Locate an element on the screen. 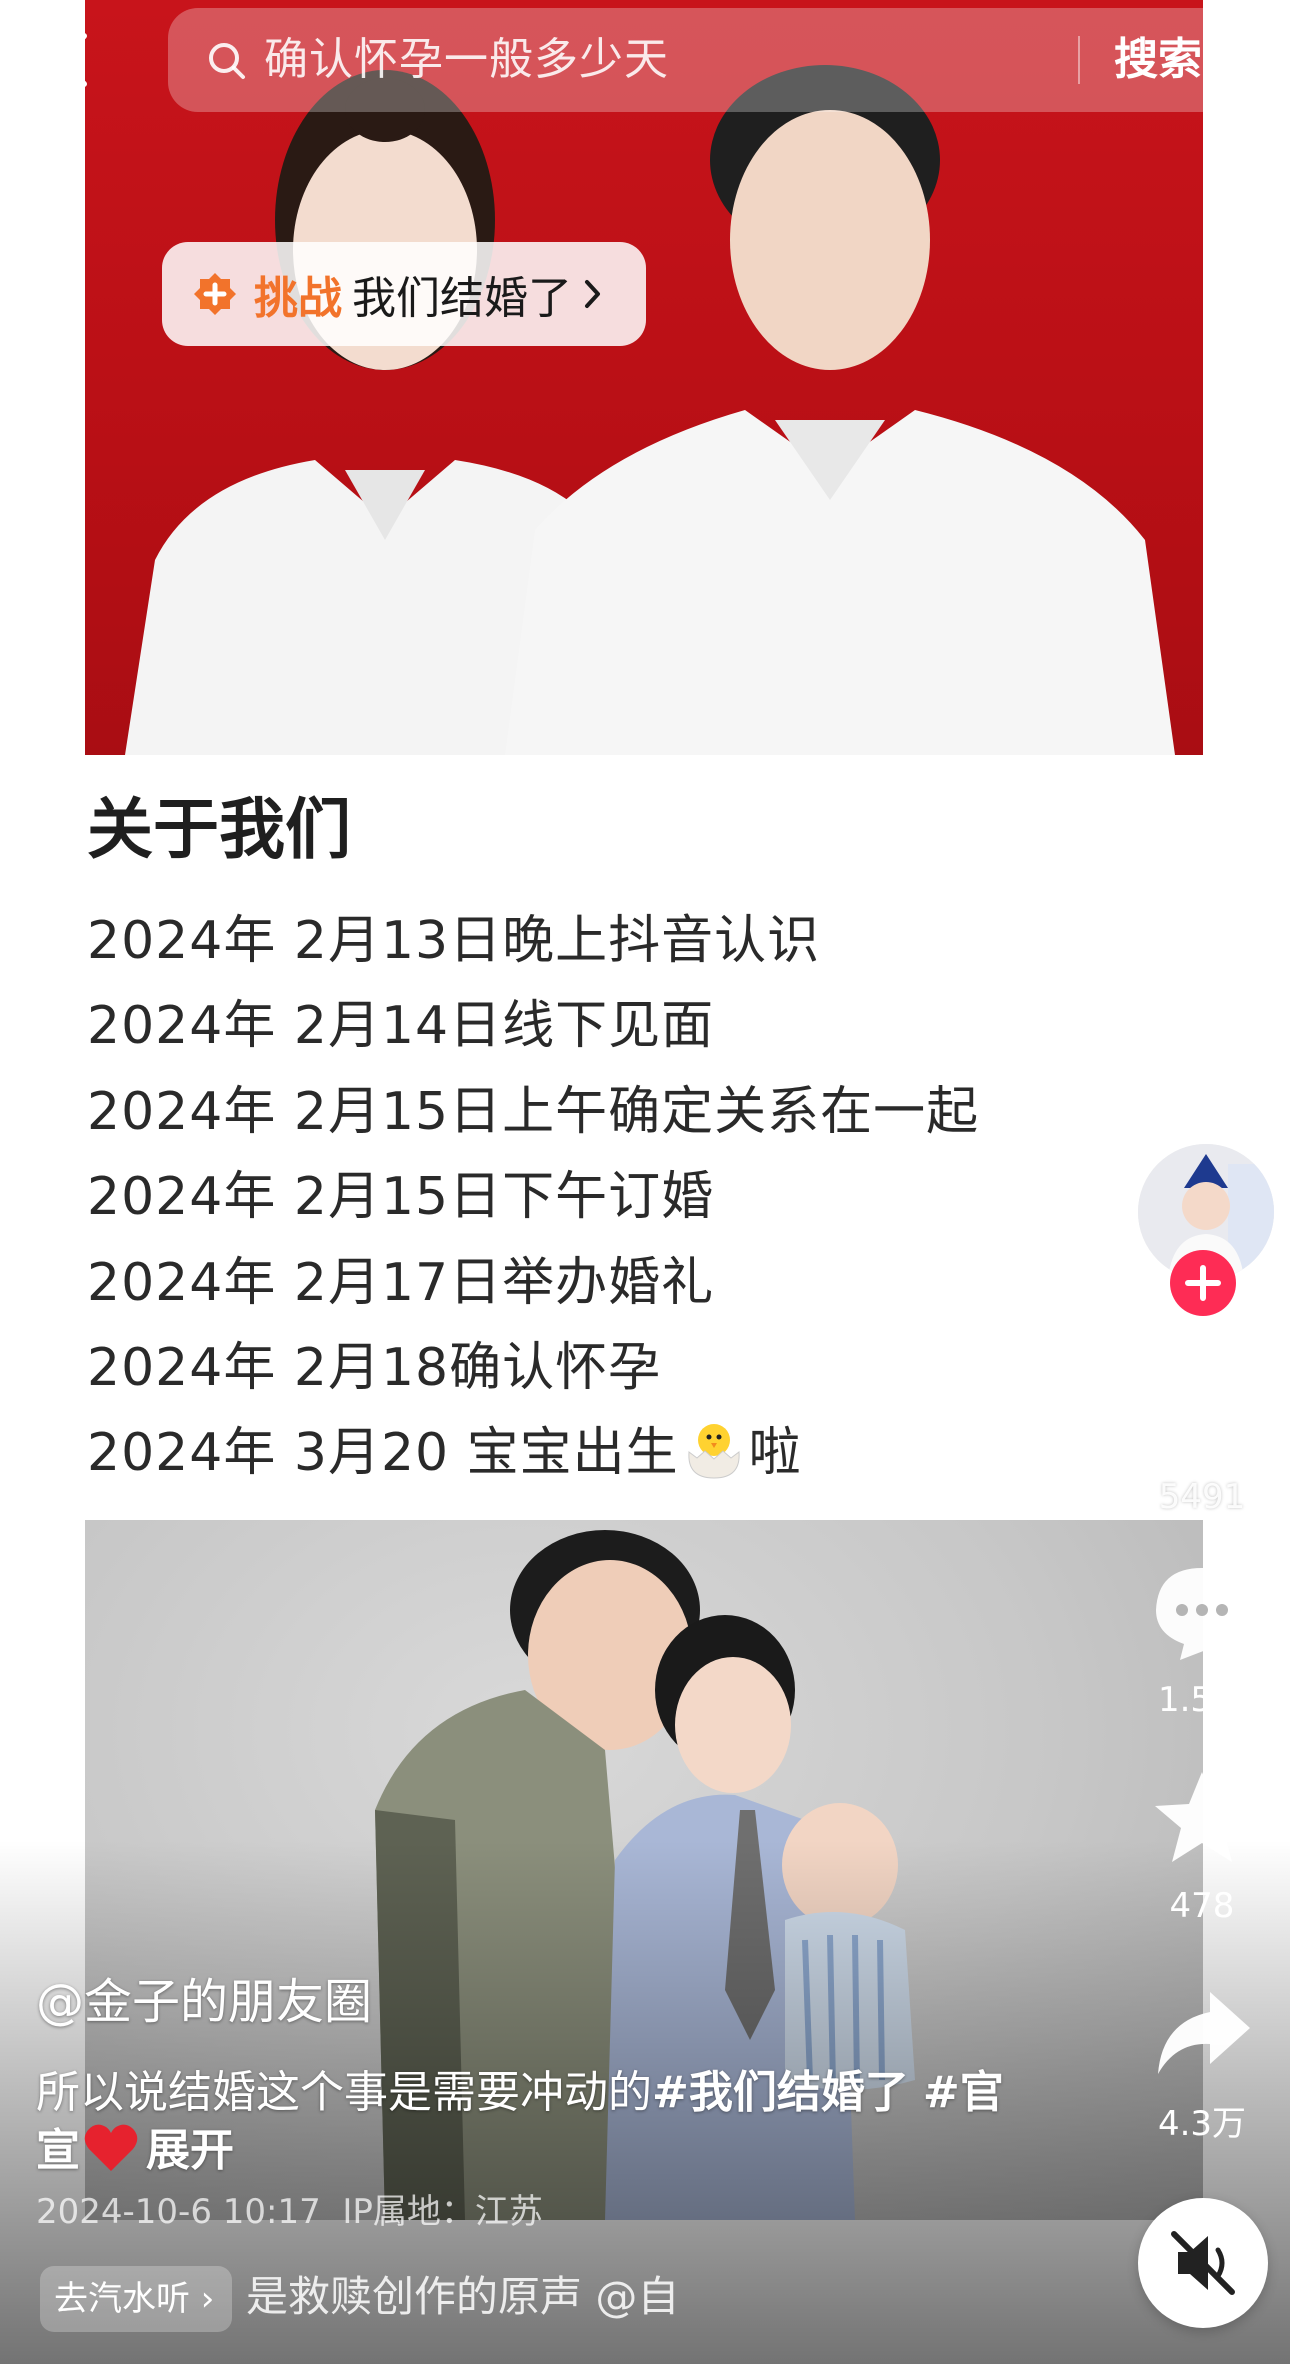  caption-line: 所以说结婚这个事是需要冲动的#我们结婚了 #官 is located at coordinates (520, 2093).